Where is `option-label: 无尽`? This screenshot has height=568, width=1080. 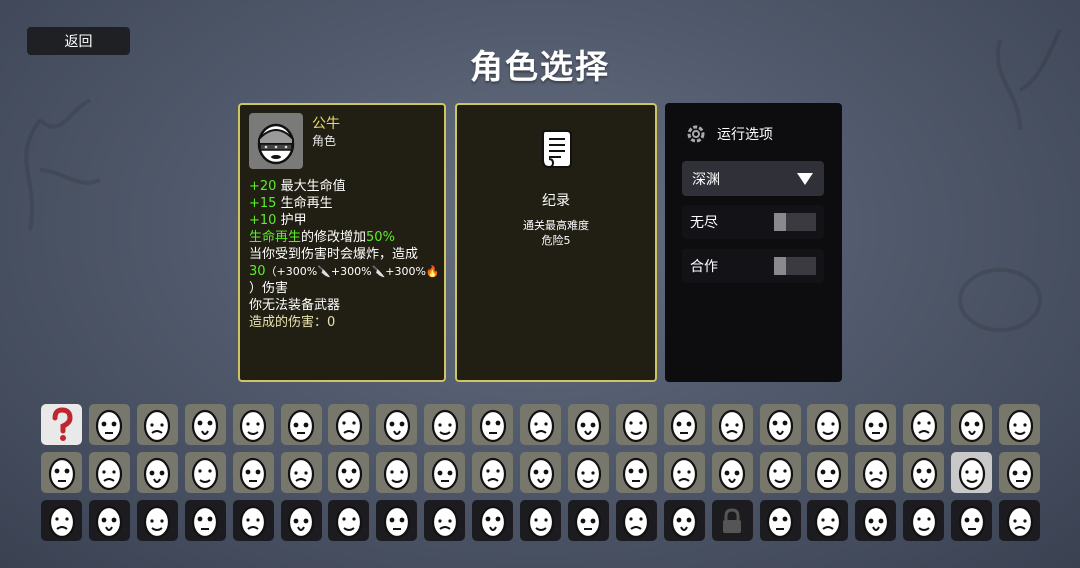 option-label: 无尽 is located at coordinates (704, 223).